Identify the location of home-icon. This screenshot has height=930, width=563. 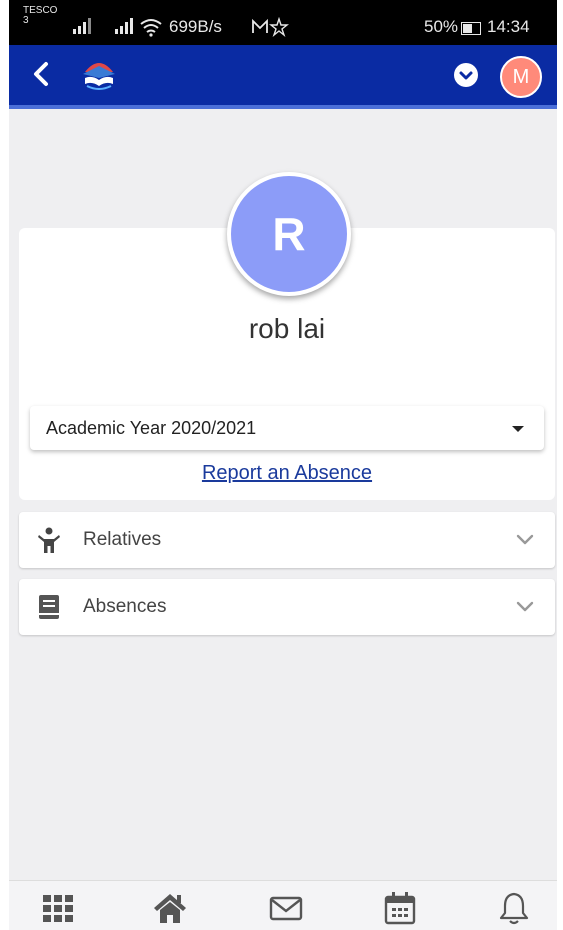
(170, 908).